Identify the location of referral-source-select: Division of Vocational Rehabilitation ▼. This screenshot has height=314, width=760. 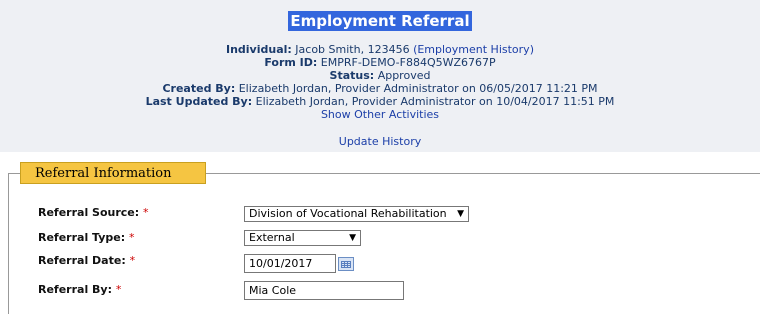
(356, 214).